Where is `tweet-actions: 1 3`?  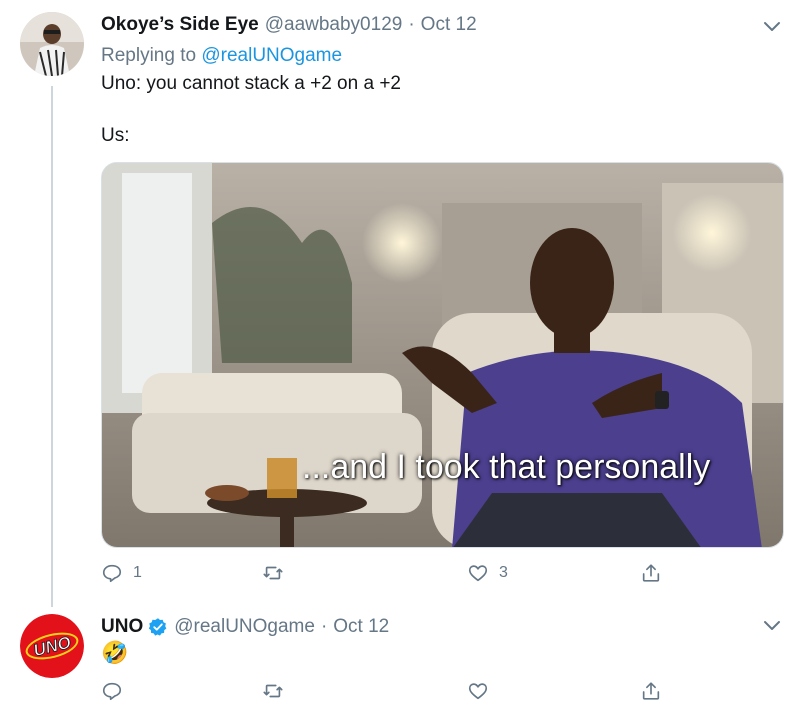 tweet-actions: 1 3 is located at coordinates (392, 575).